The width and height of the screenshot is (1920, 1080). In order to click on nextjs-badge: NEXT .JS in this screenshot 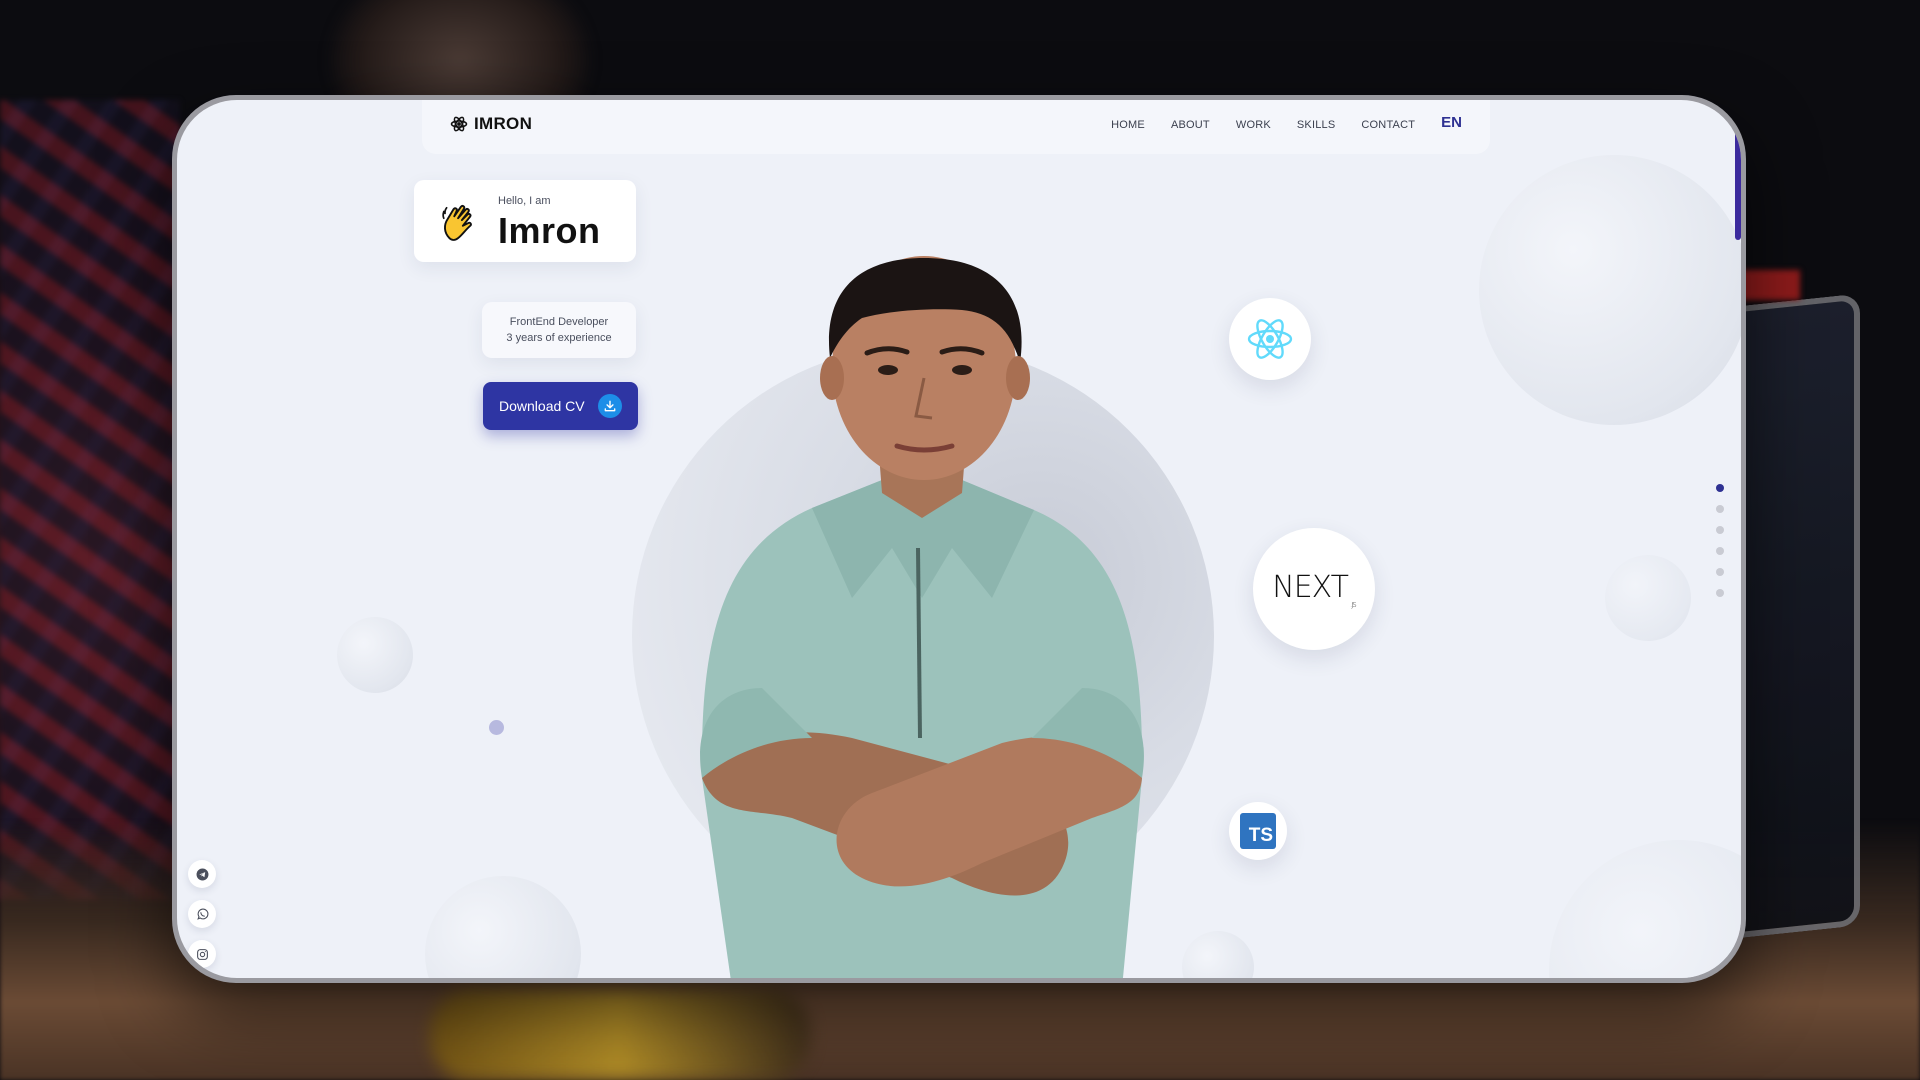, I will do `click(1314, 589)`.